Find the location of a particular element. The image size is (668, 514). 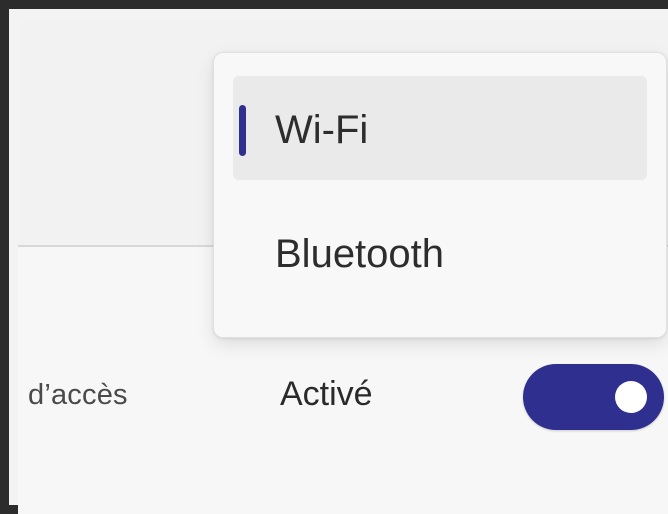

menu-item-bluetooth: Bluetooth is located at coordinates (440, 252).